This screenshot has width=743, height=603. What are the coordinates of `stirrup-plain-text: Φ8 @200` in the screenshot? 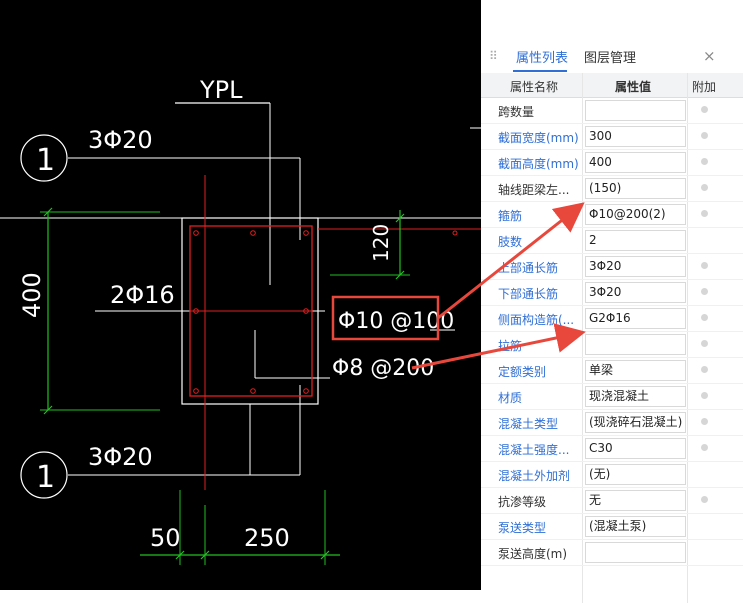 It's located at (383, 368).